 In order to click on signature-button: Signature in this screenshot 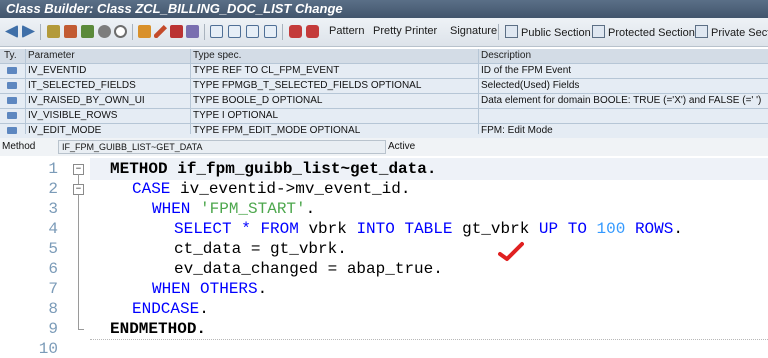, I will do `click(473, 31)`.